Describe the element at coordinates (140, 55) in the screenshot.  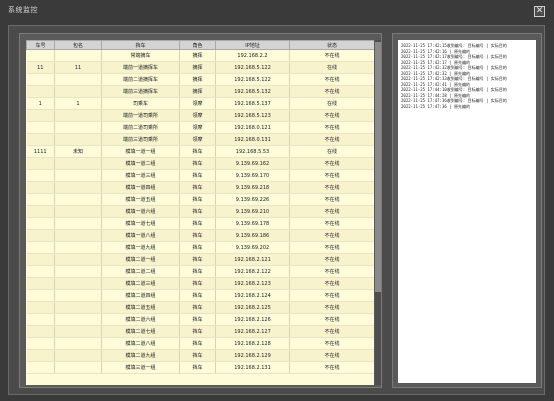
I see `table-cell: 常端摘车` at that location.